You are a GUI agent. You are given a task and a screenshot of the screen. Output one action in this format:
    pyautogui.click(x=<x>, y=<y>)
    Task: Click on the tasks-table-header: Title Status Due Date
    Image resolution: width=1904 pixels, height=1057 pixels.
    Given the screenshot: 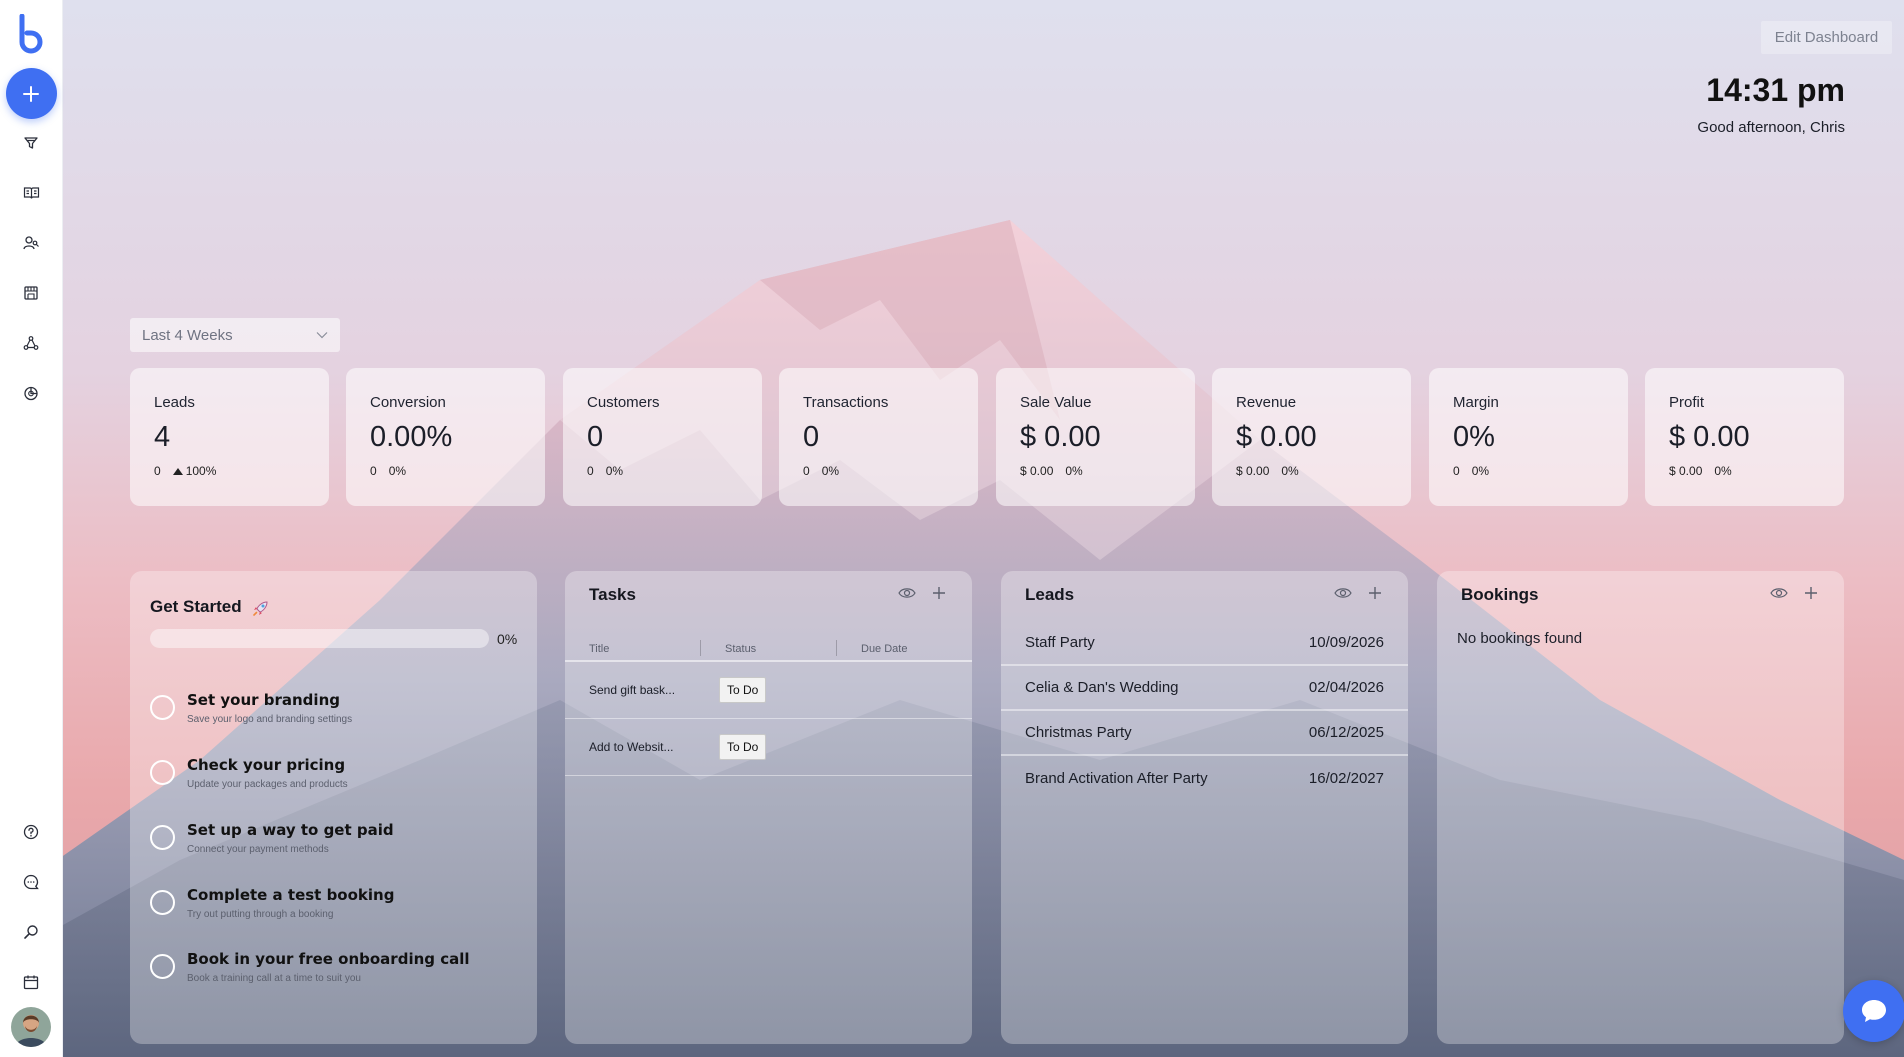 What is the action you would take?
    pyautogui.click(x=768, y=648)
    